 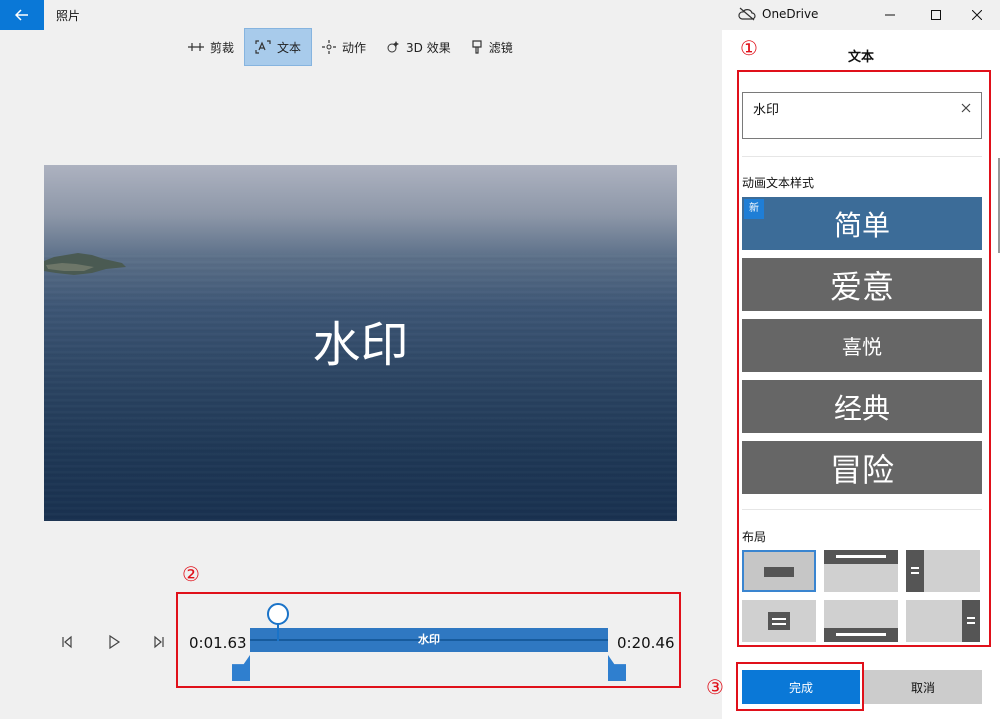 I want to click on tool-3d-effects-label: 3D 效果, so click(x=428, y=47).